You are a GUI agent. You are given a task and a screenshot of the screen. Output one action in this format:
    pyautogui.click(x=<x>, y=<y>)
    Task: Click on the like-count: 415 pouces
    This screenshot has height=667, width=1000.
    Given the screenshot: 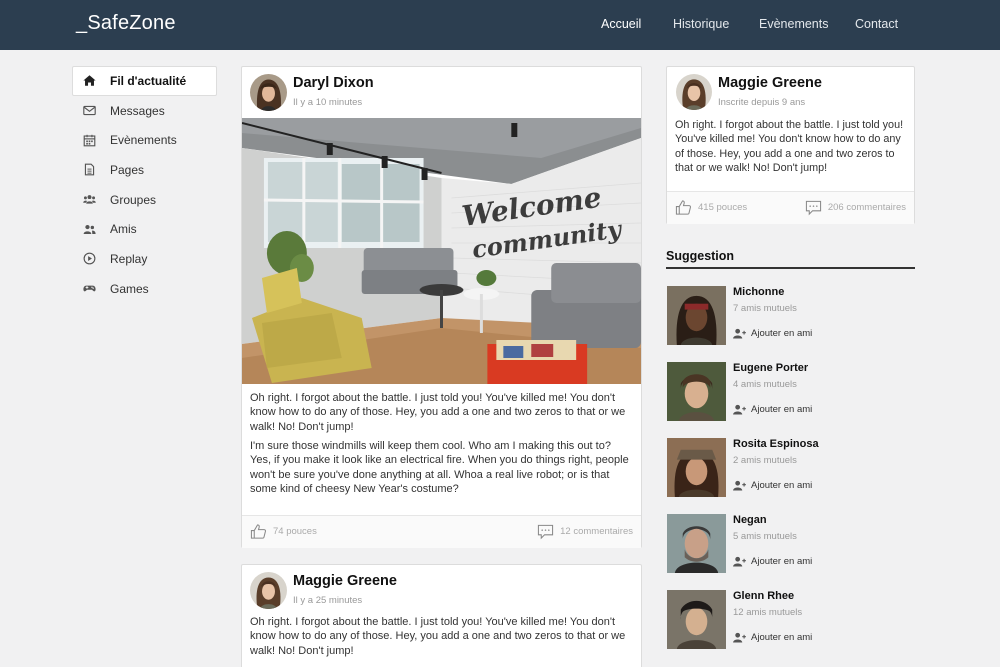 What is the action you would take?
    pyautogui.click(x=723, y=207)
    